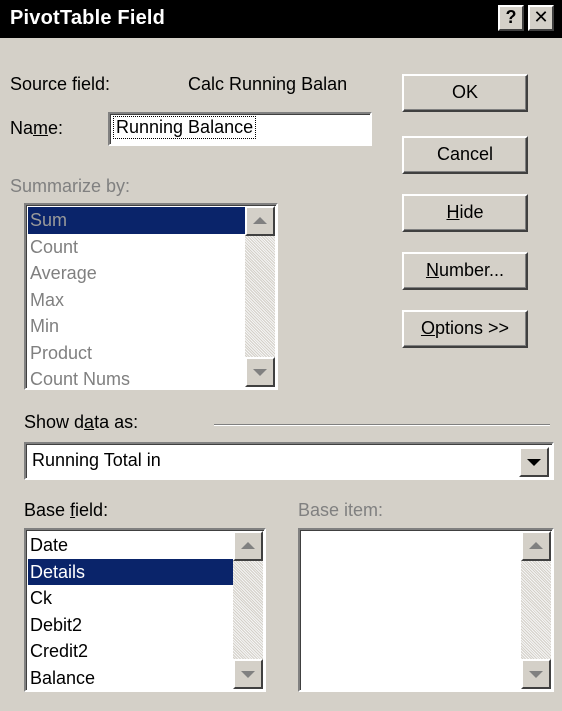 This screenshot has height=711, width=562. What do you see at coordinates (70, 186) in the screenshot?
I see `summarize-by-label: Summarize by:` at bounding box center [70, 186].